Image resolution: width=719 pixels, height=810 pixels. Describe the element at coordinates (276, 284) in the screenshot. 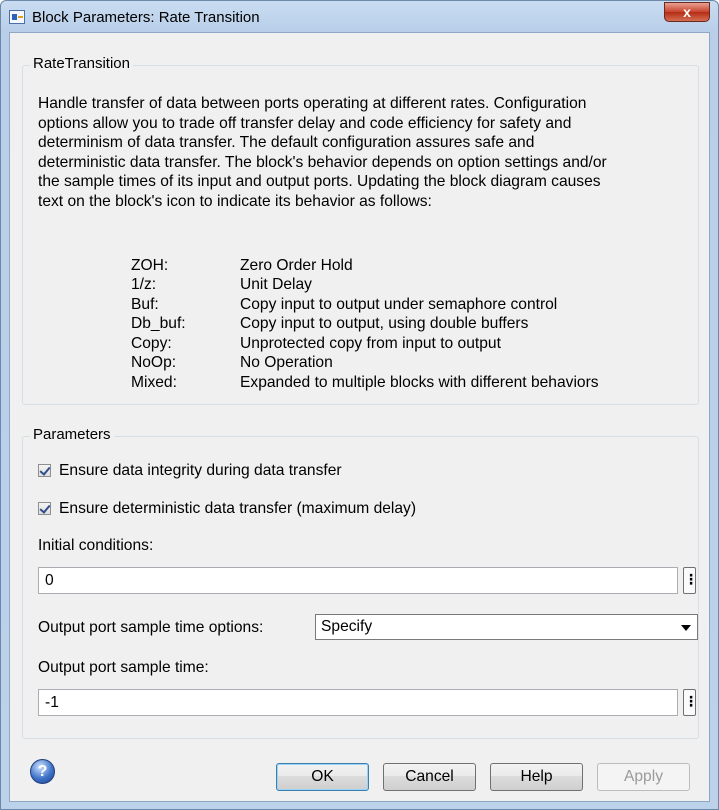

I see `behavior-description: Unit Delay` at that location.